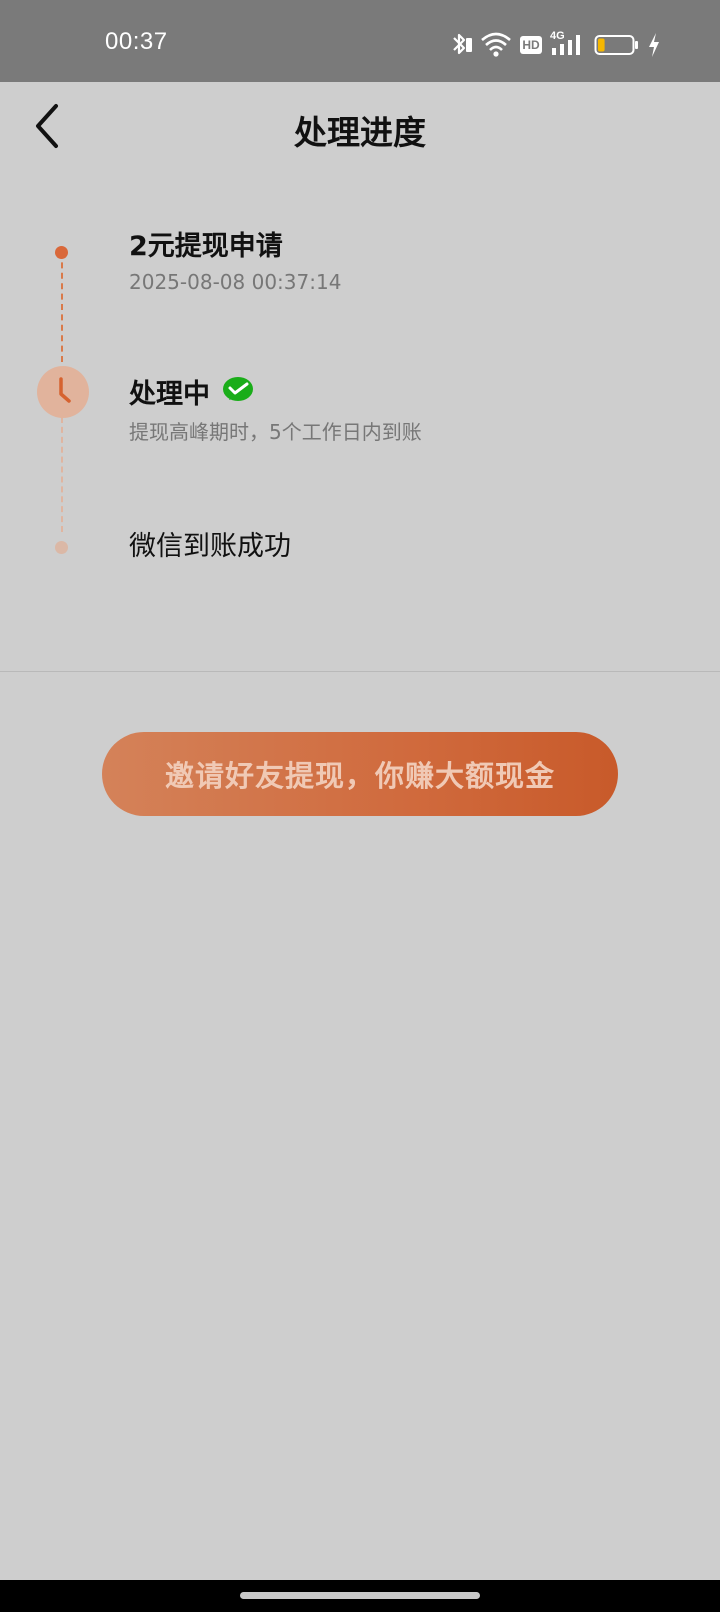 Image resolution: width=720 pixels, height=1612 pixels. Describe the element at coordinates (63, 392) in the screenshot. I see `clock-icon` at that location.